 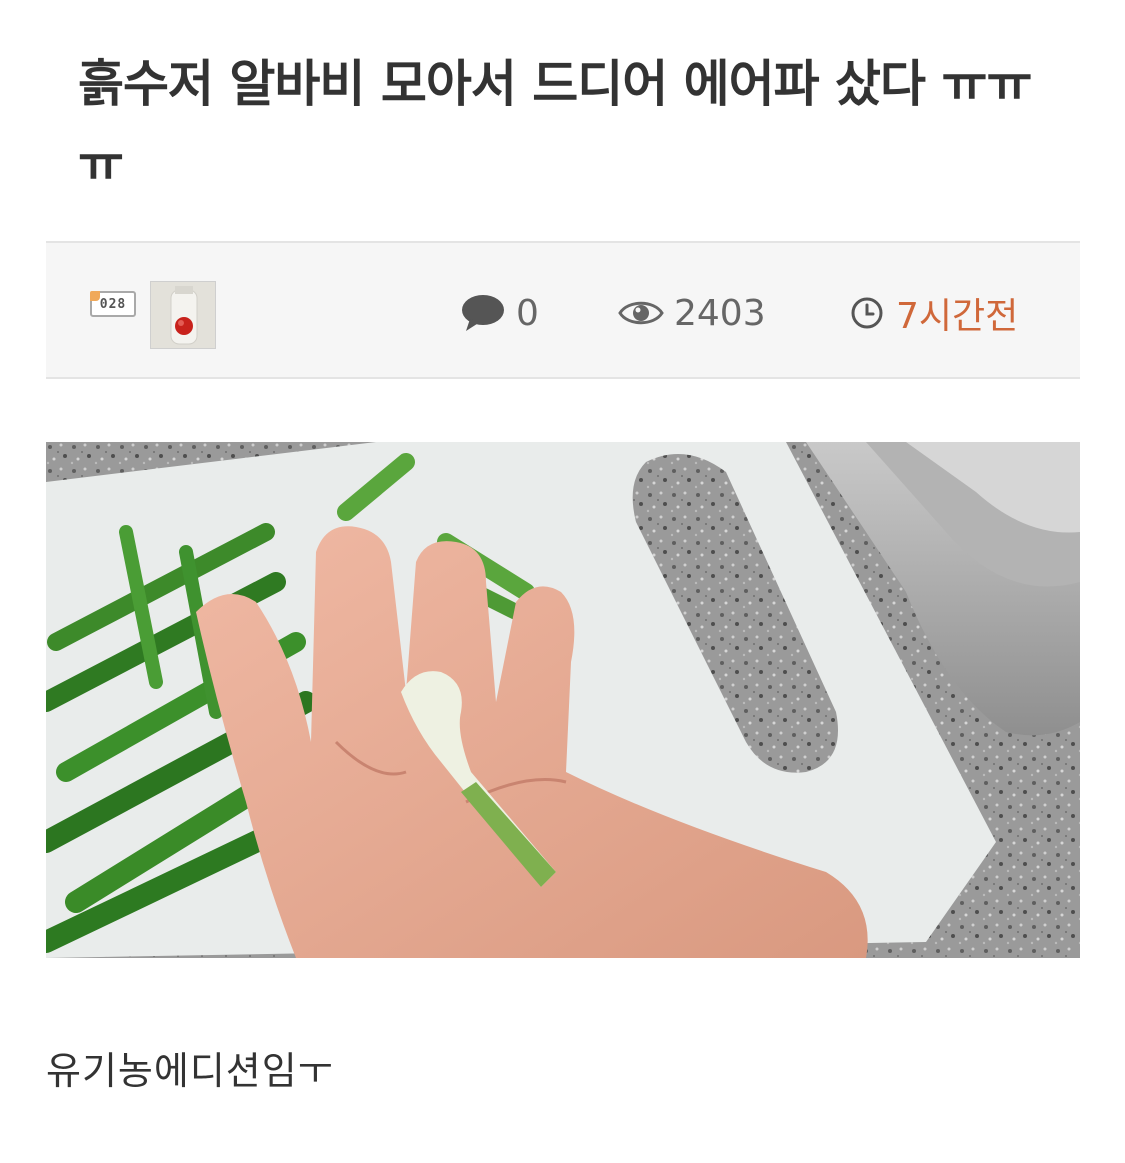 I want to click on avatar, so click(x=183, y=315).